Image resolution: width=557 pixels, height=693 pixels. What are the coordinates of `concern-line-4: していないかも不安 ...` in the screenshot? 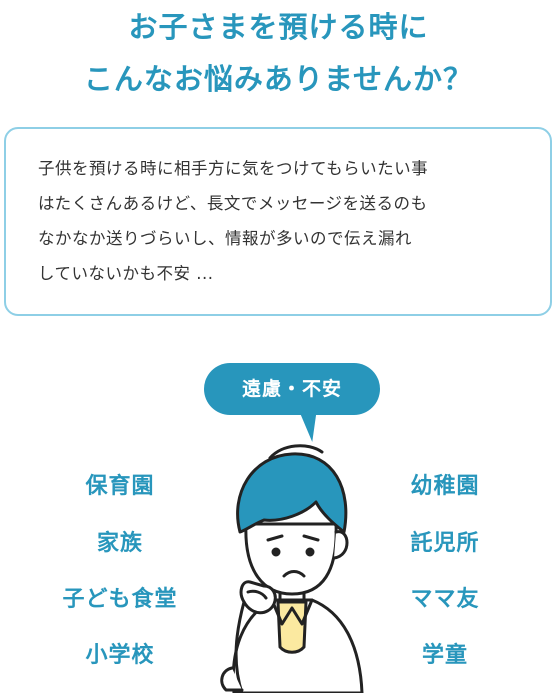 It's located at (126, 273).